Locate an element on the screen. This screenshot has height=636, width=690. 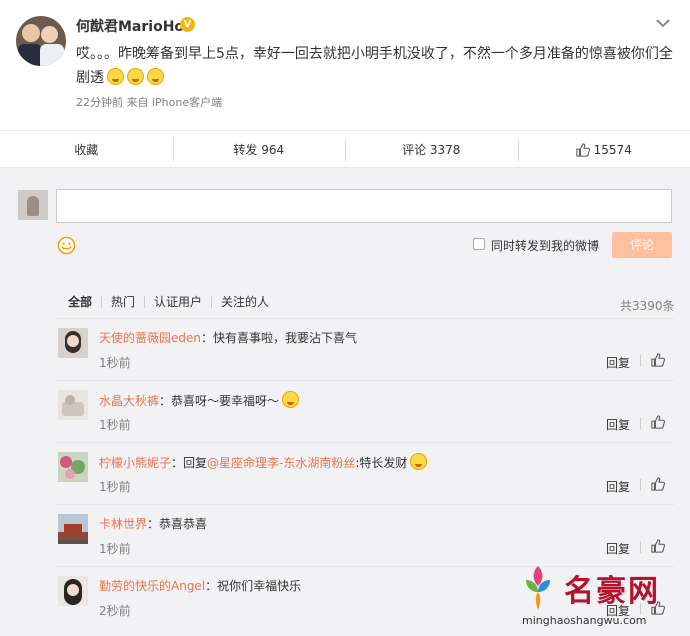
comment-item: 天使的蔷薇园eden：快有喜事啦，我要沾下喜气 1秒前 回复 is located at coordinates (345, 349).